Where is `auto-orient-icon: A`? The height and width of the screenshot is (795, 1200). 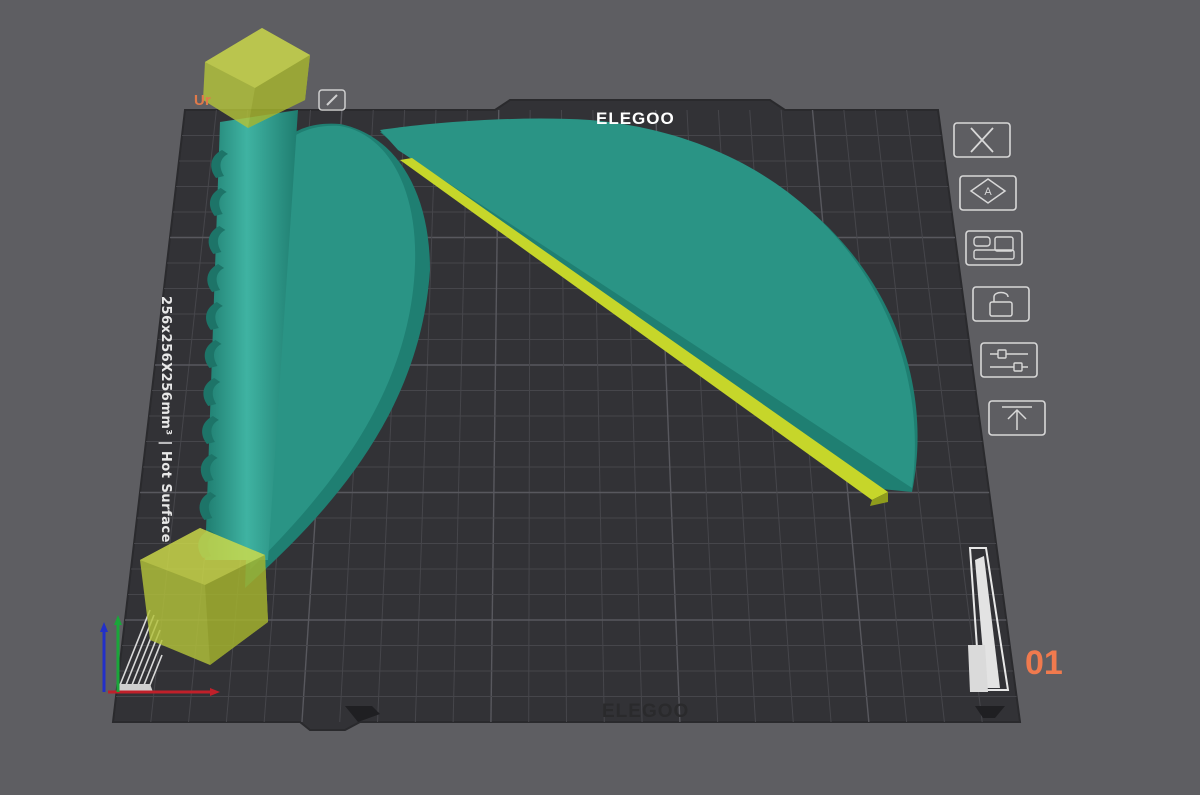 auto-orient-icon: A is located at coordinates (988, 193).